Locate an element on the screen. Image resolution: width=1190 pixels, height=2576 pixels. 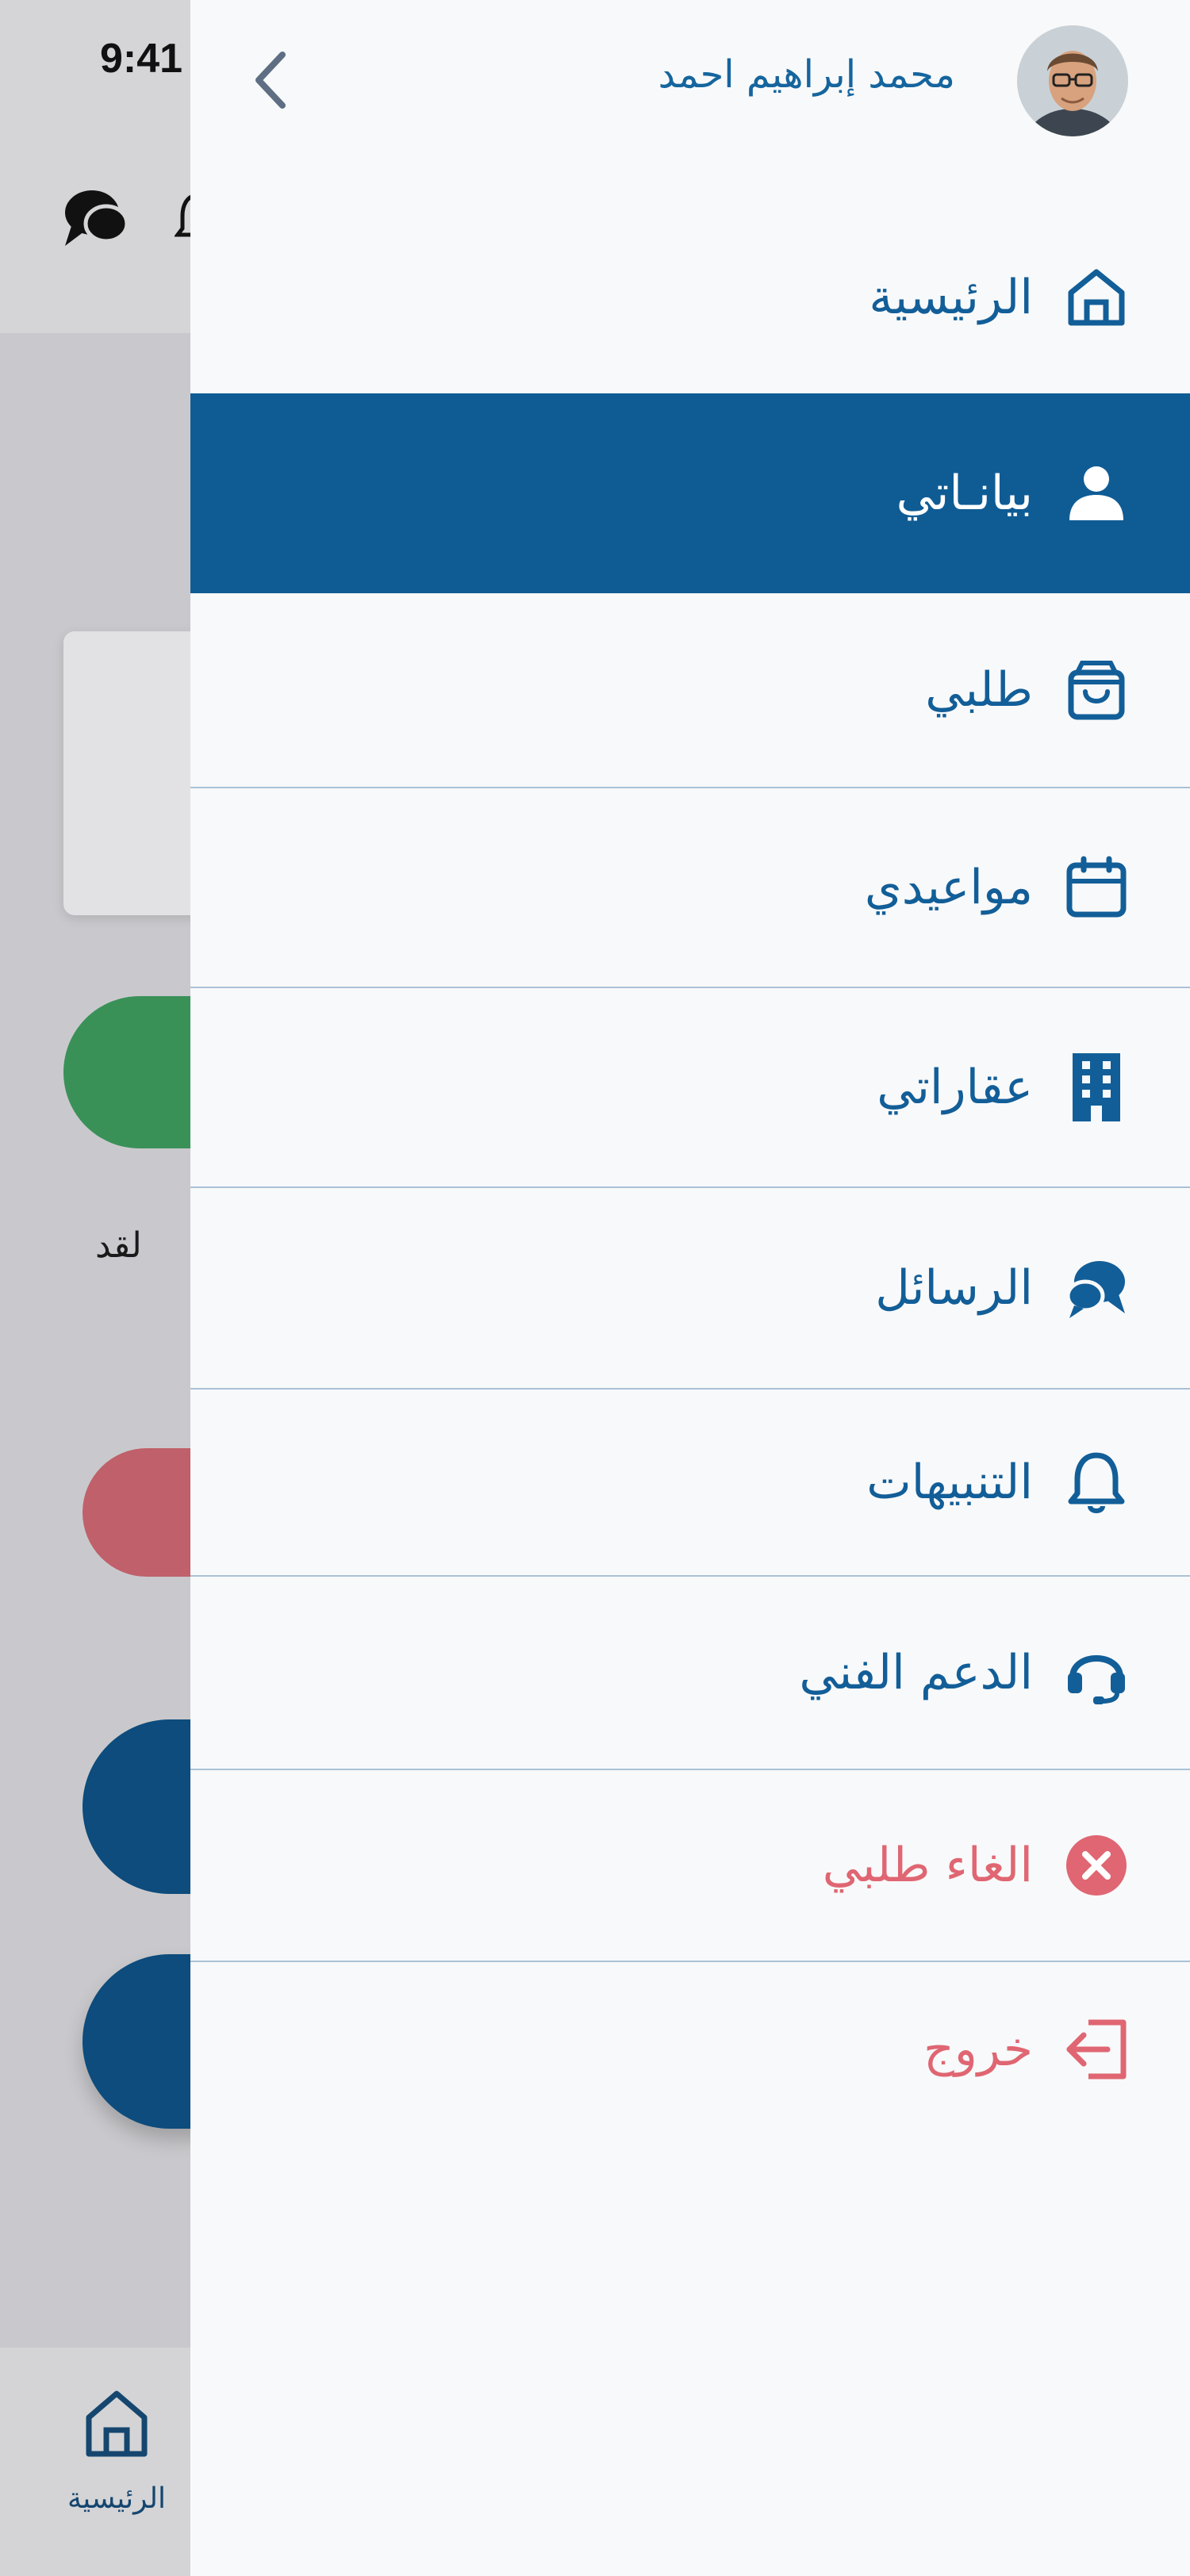
building-icon is located at coordinates (1096, 1087).